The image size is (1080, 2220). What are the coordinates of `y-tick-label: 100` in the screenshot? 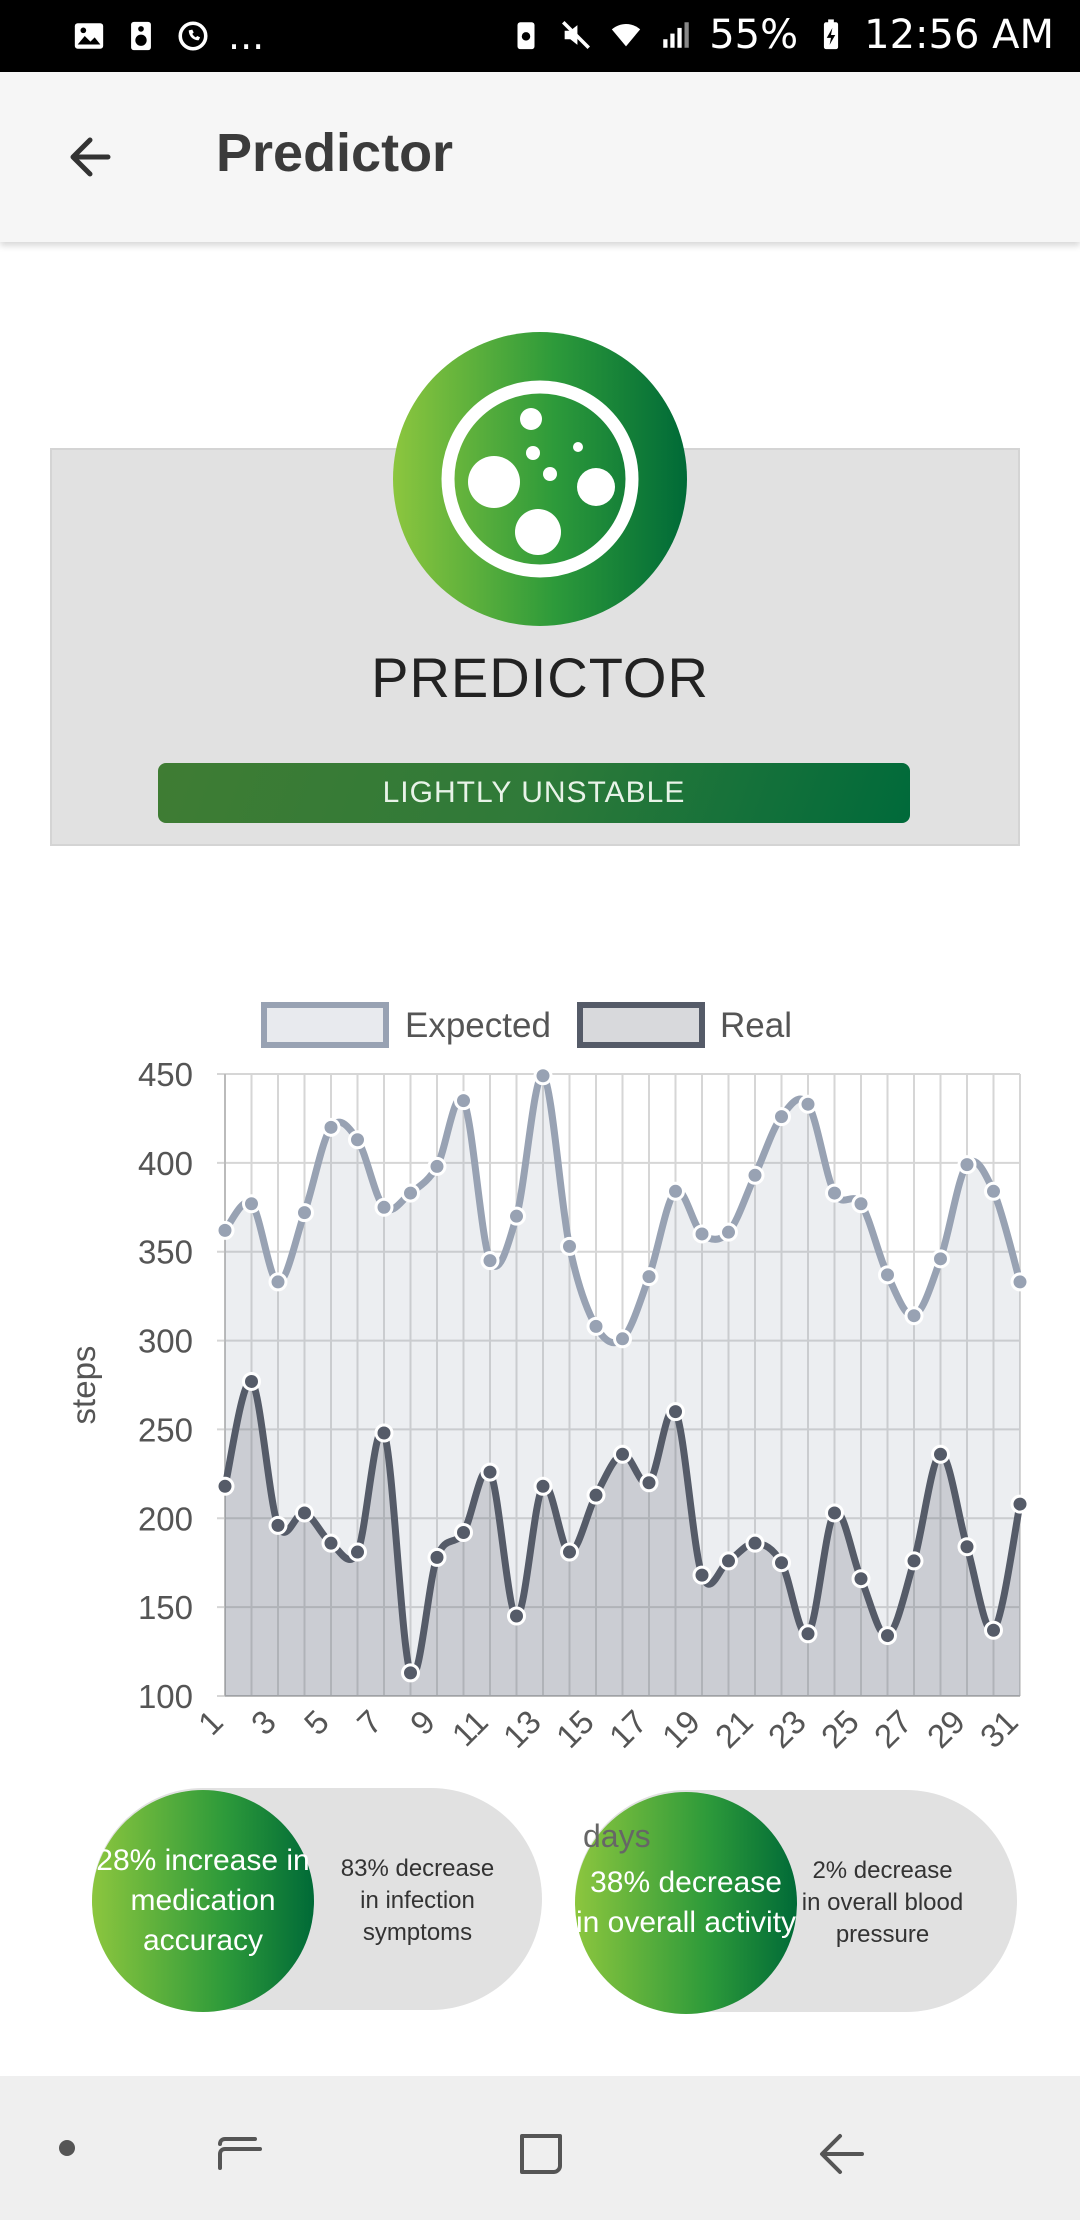 It's located at (165, 1696).